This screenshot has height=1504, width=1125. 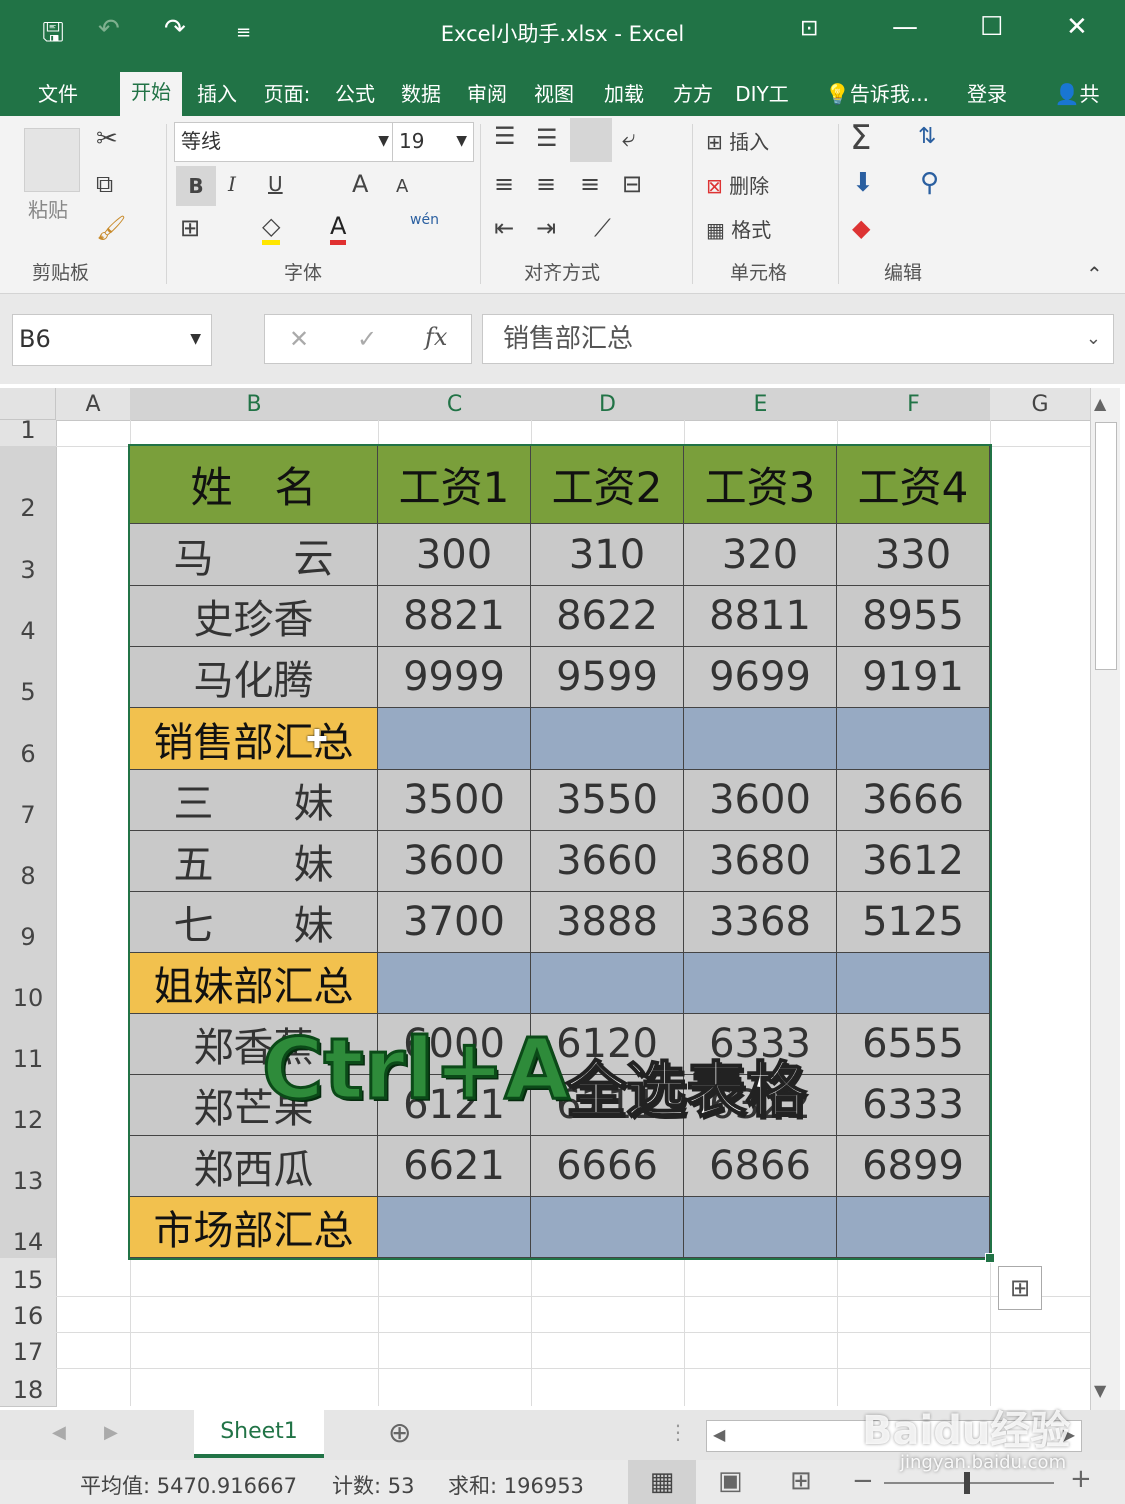 What do you see at coordinates (762, 94) in the screenshot?
I see `tab-diy: DIY工` at bounding box center [762, 94].